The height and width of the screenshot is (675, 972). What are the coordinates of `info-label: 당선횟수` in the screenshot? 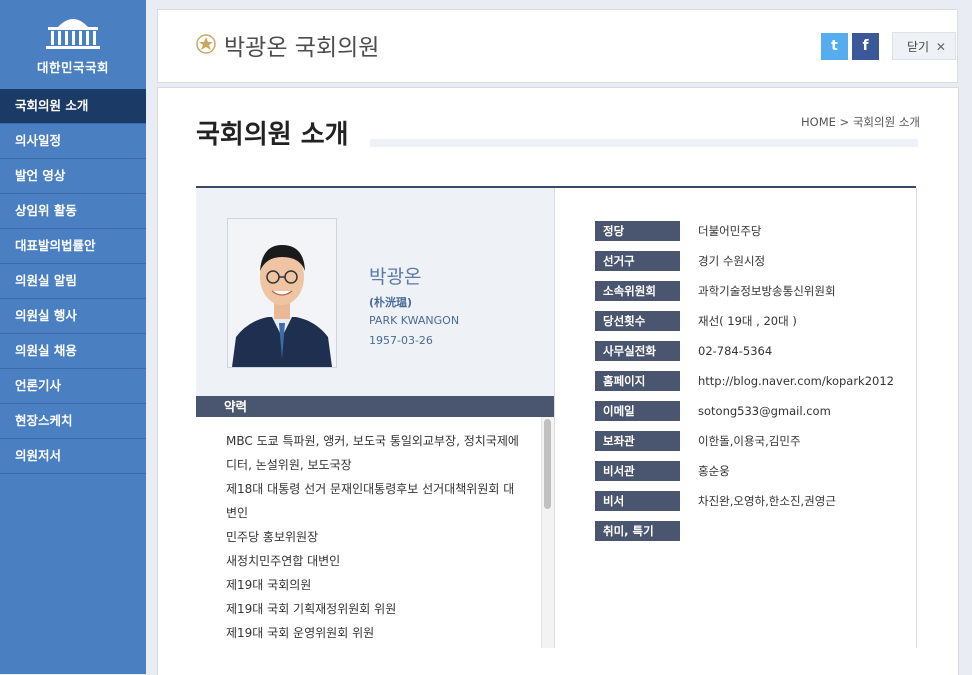 It's located at (637, 321).